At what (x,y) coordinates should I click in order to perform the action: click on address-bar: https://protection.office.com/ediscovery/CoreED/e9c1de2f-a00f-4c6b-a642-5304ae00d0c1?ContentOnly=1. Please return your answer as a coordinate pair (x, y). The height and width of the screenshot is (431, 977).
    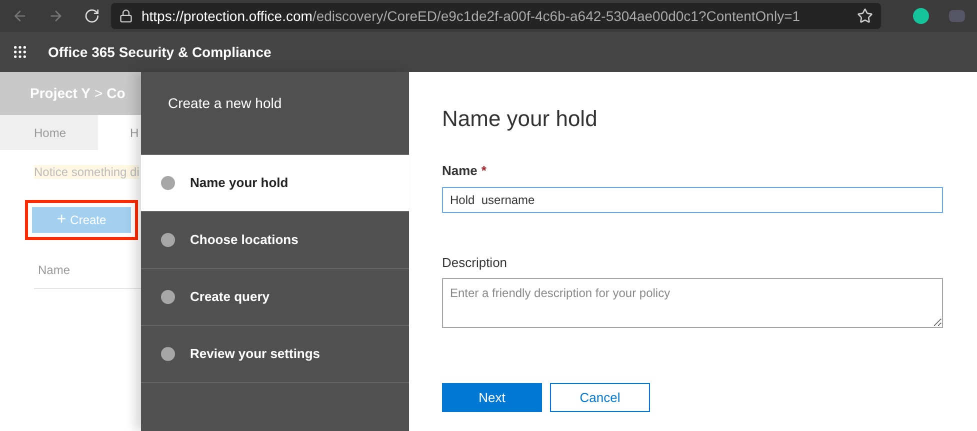
    Looking at the image, I should click on (496, 16).